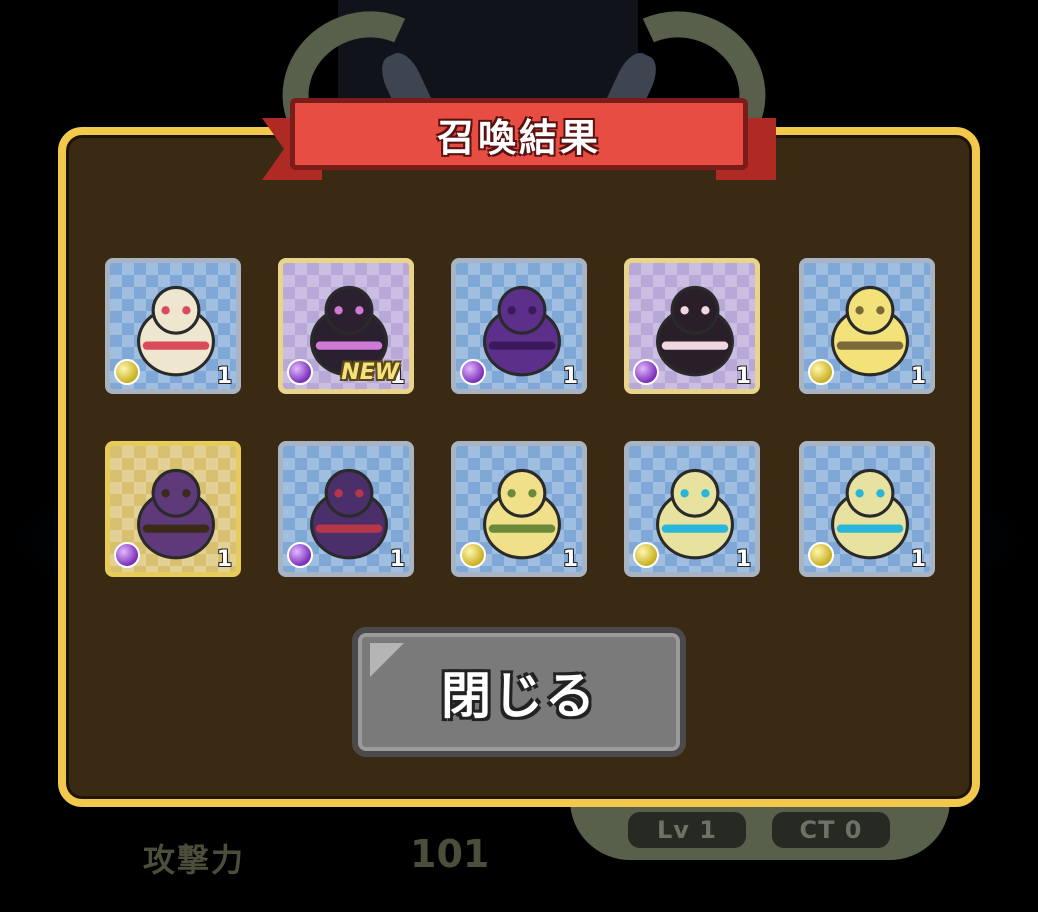 The height and width of the screenshot is (912, 1038). What do you see at coordinates (387, 660) in the screenshot?
I see `button-shine` at bounding box center [387, 660].